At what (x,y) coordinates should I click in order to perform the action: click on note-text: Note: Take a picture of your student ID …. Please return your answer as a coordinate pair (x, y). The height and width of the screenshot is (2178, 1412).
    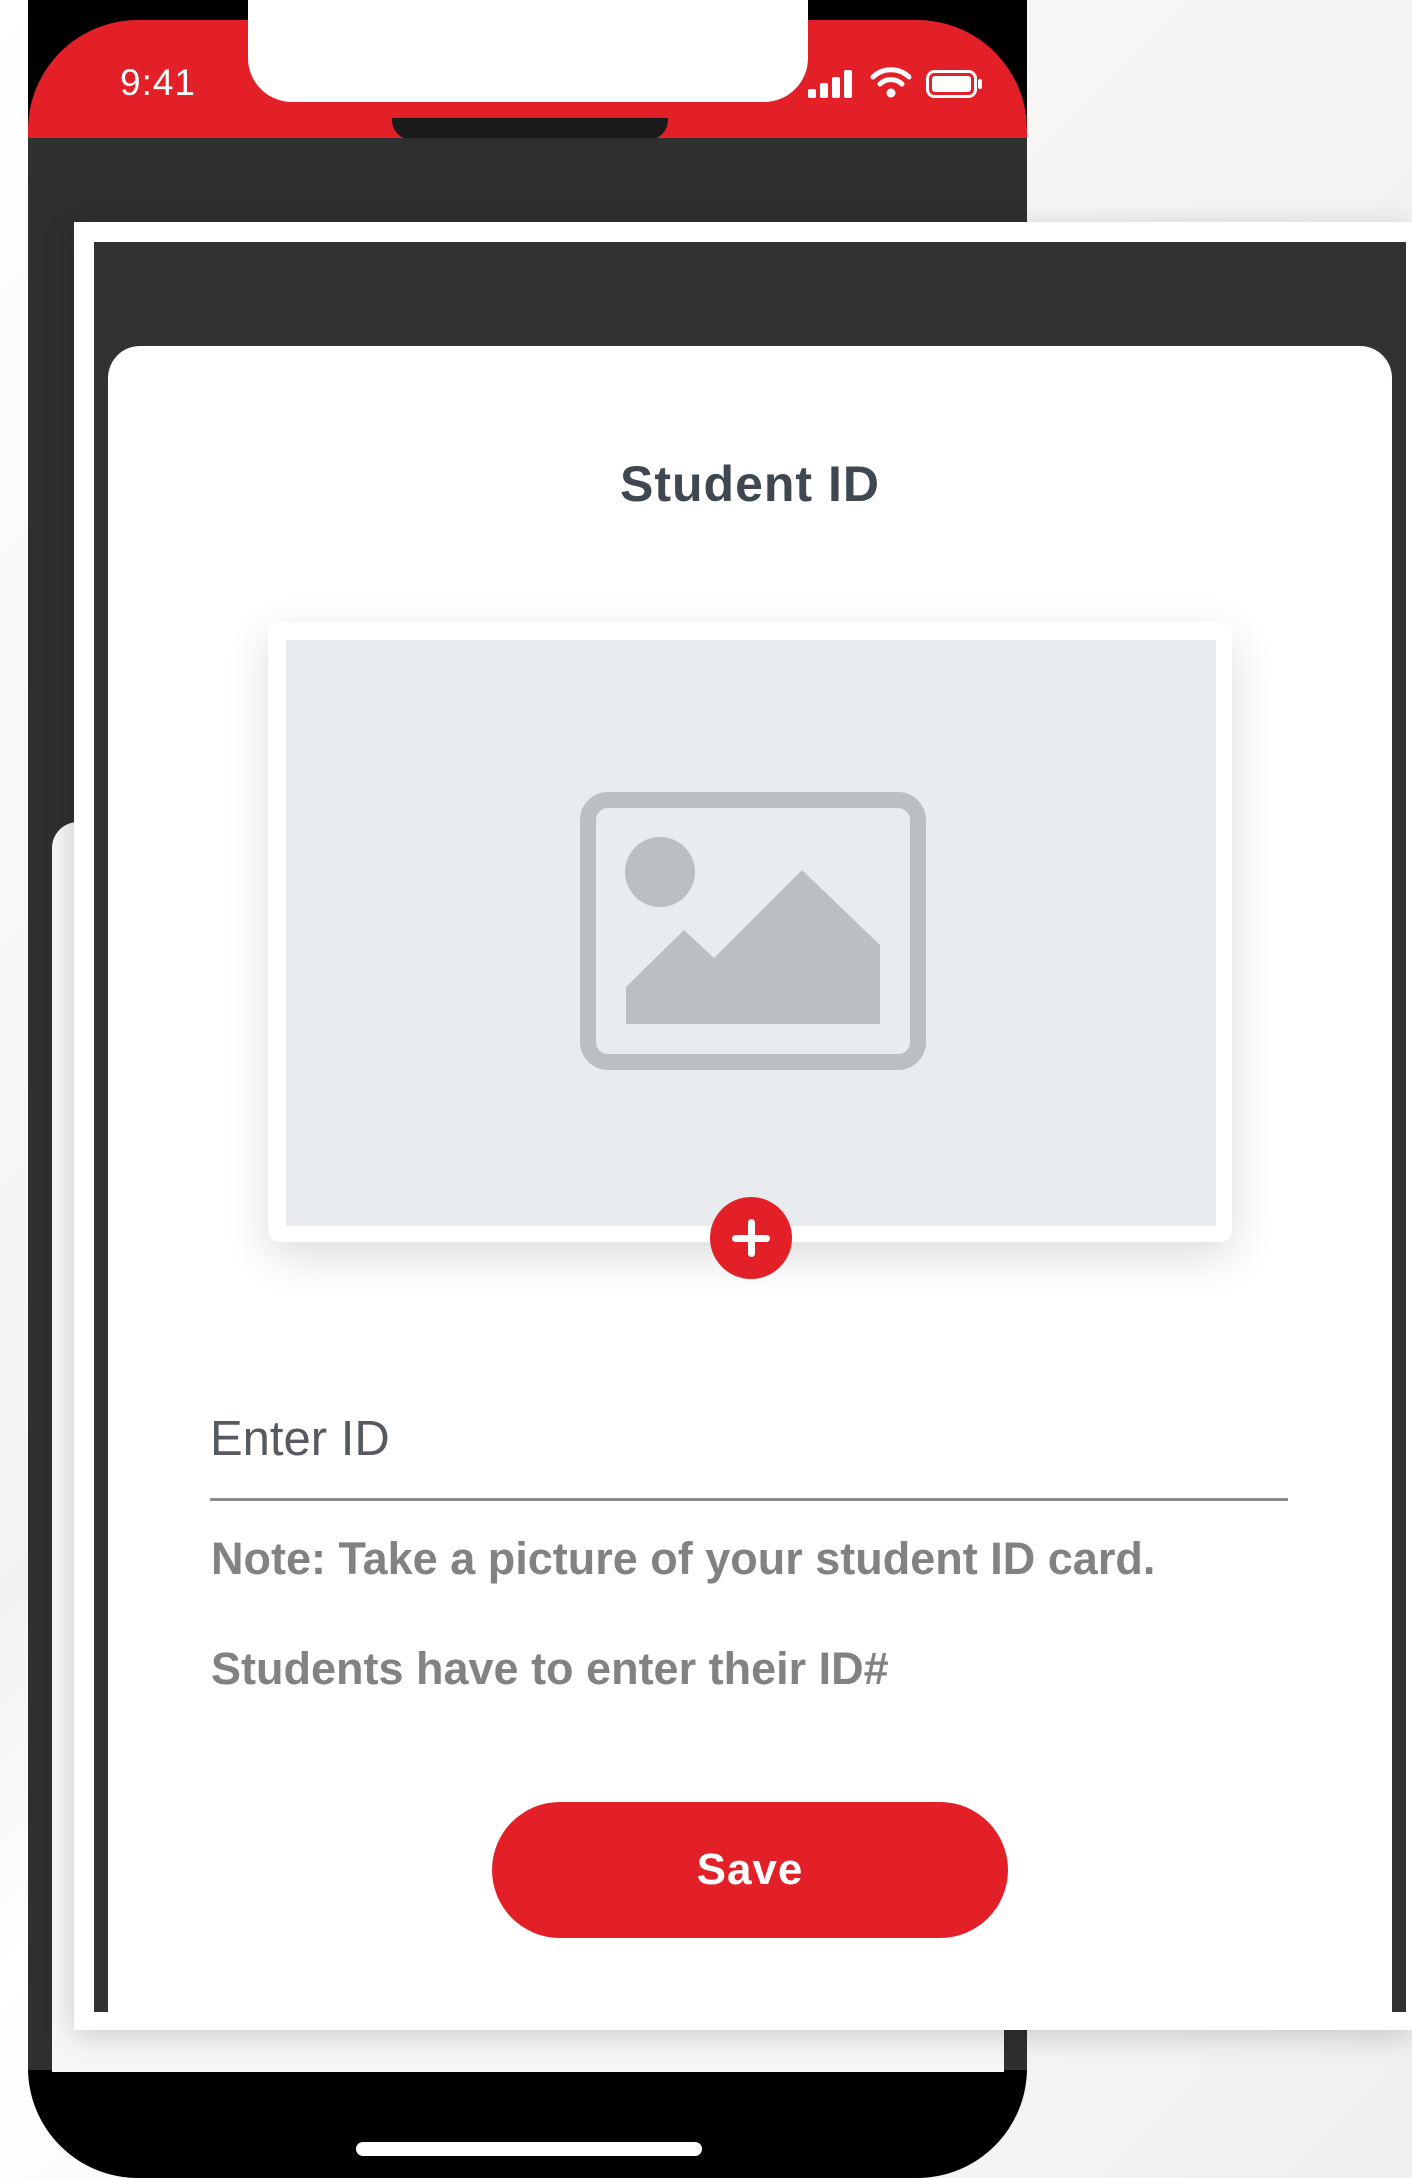
    Looking at the image, I should click on (683, 1558).